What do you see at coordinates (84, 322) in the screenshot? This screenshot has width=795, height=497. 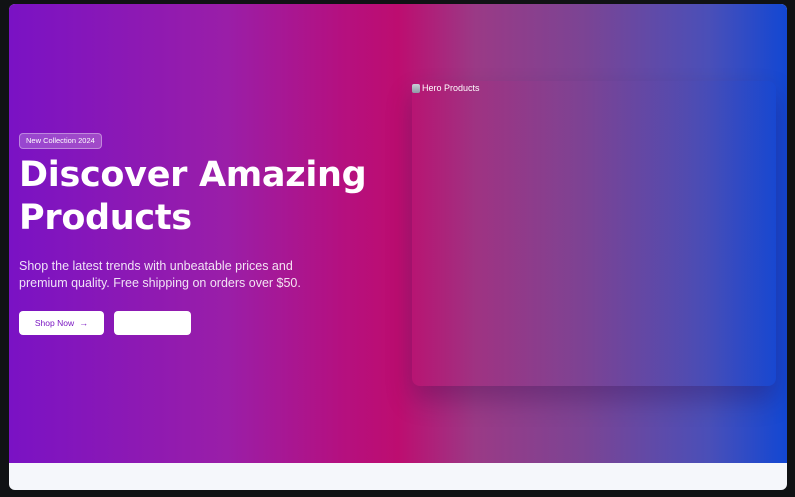 I see `arrow-right-icon: →` at bounding box center [84, 322].